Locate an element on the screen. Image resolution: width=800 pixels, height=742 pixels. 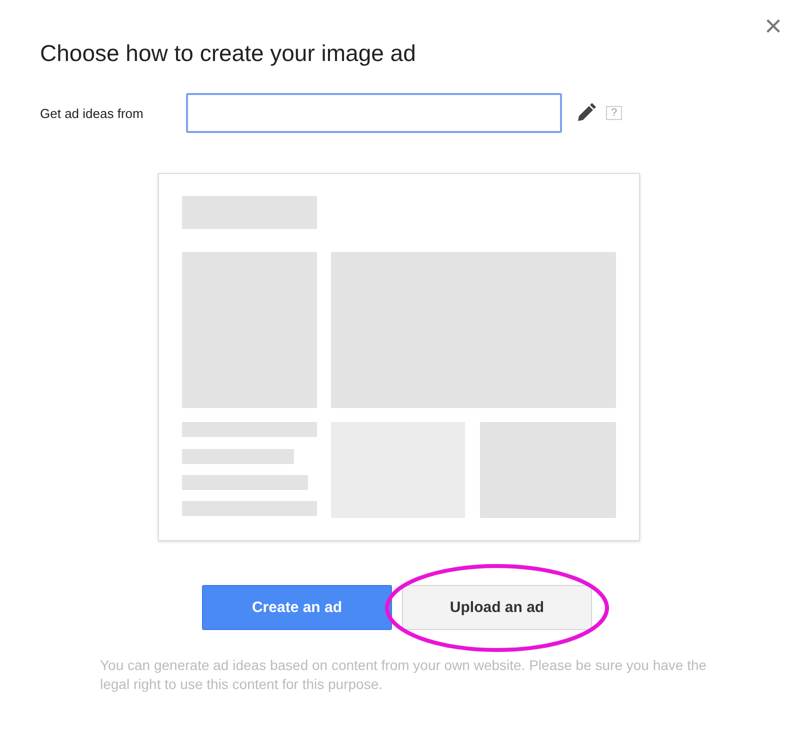
input-field is located at coordinates (374, 113).